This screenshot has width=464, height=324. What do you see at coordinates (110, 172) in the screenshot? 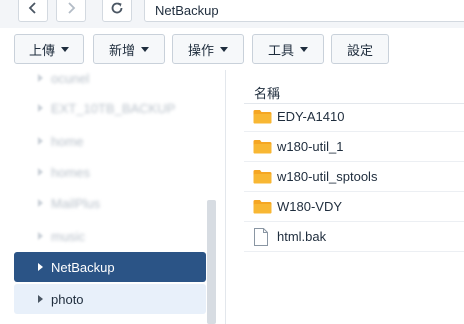
I see `tree-item-homes: homes` at bounding box center [110, 172].